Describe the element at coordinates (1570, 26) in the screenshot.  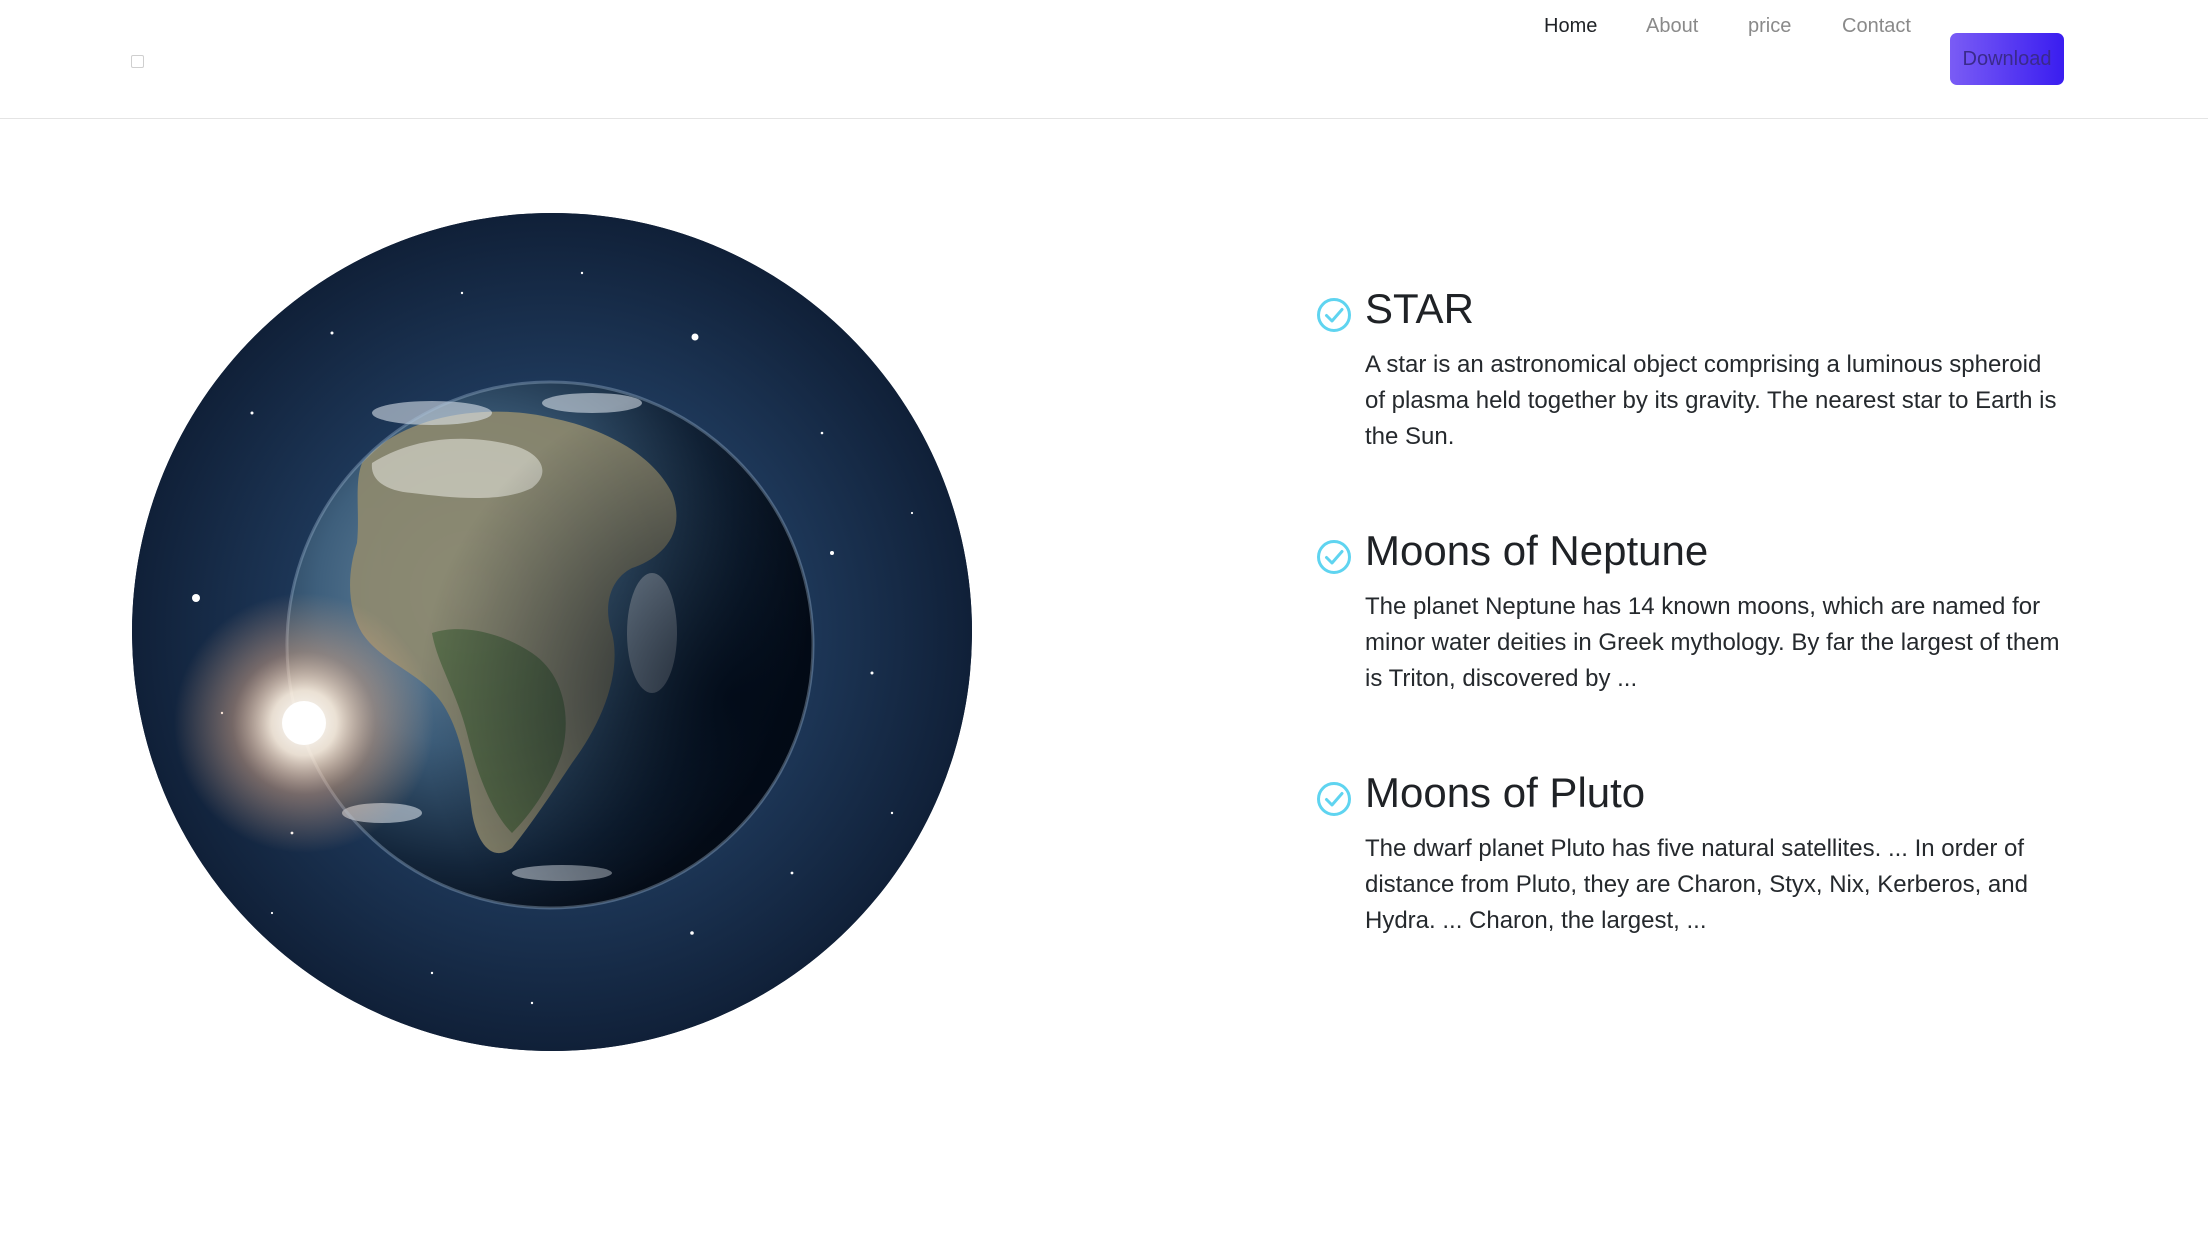
I see `nav-home: Home` at that location.